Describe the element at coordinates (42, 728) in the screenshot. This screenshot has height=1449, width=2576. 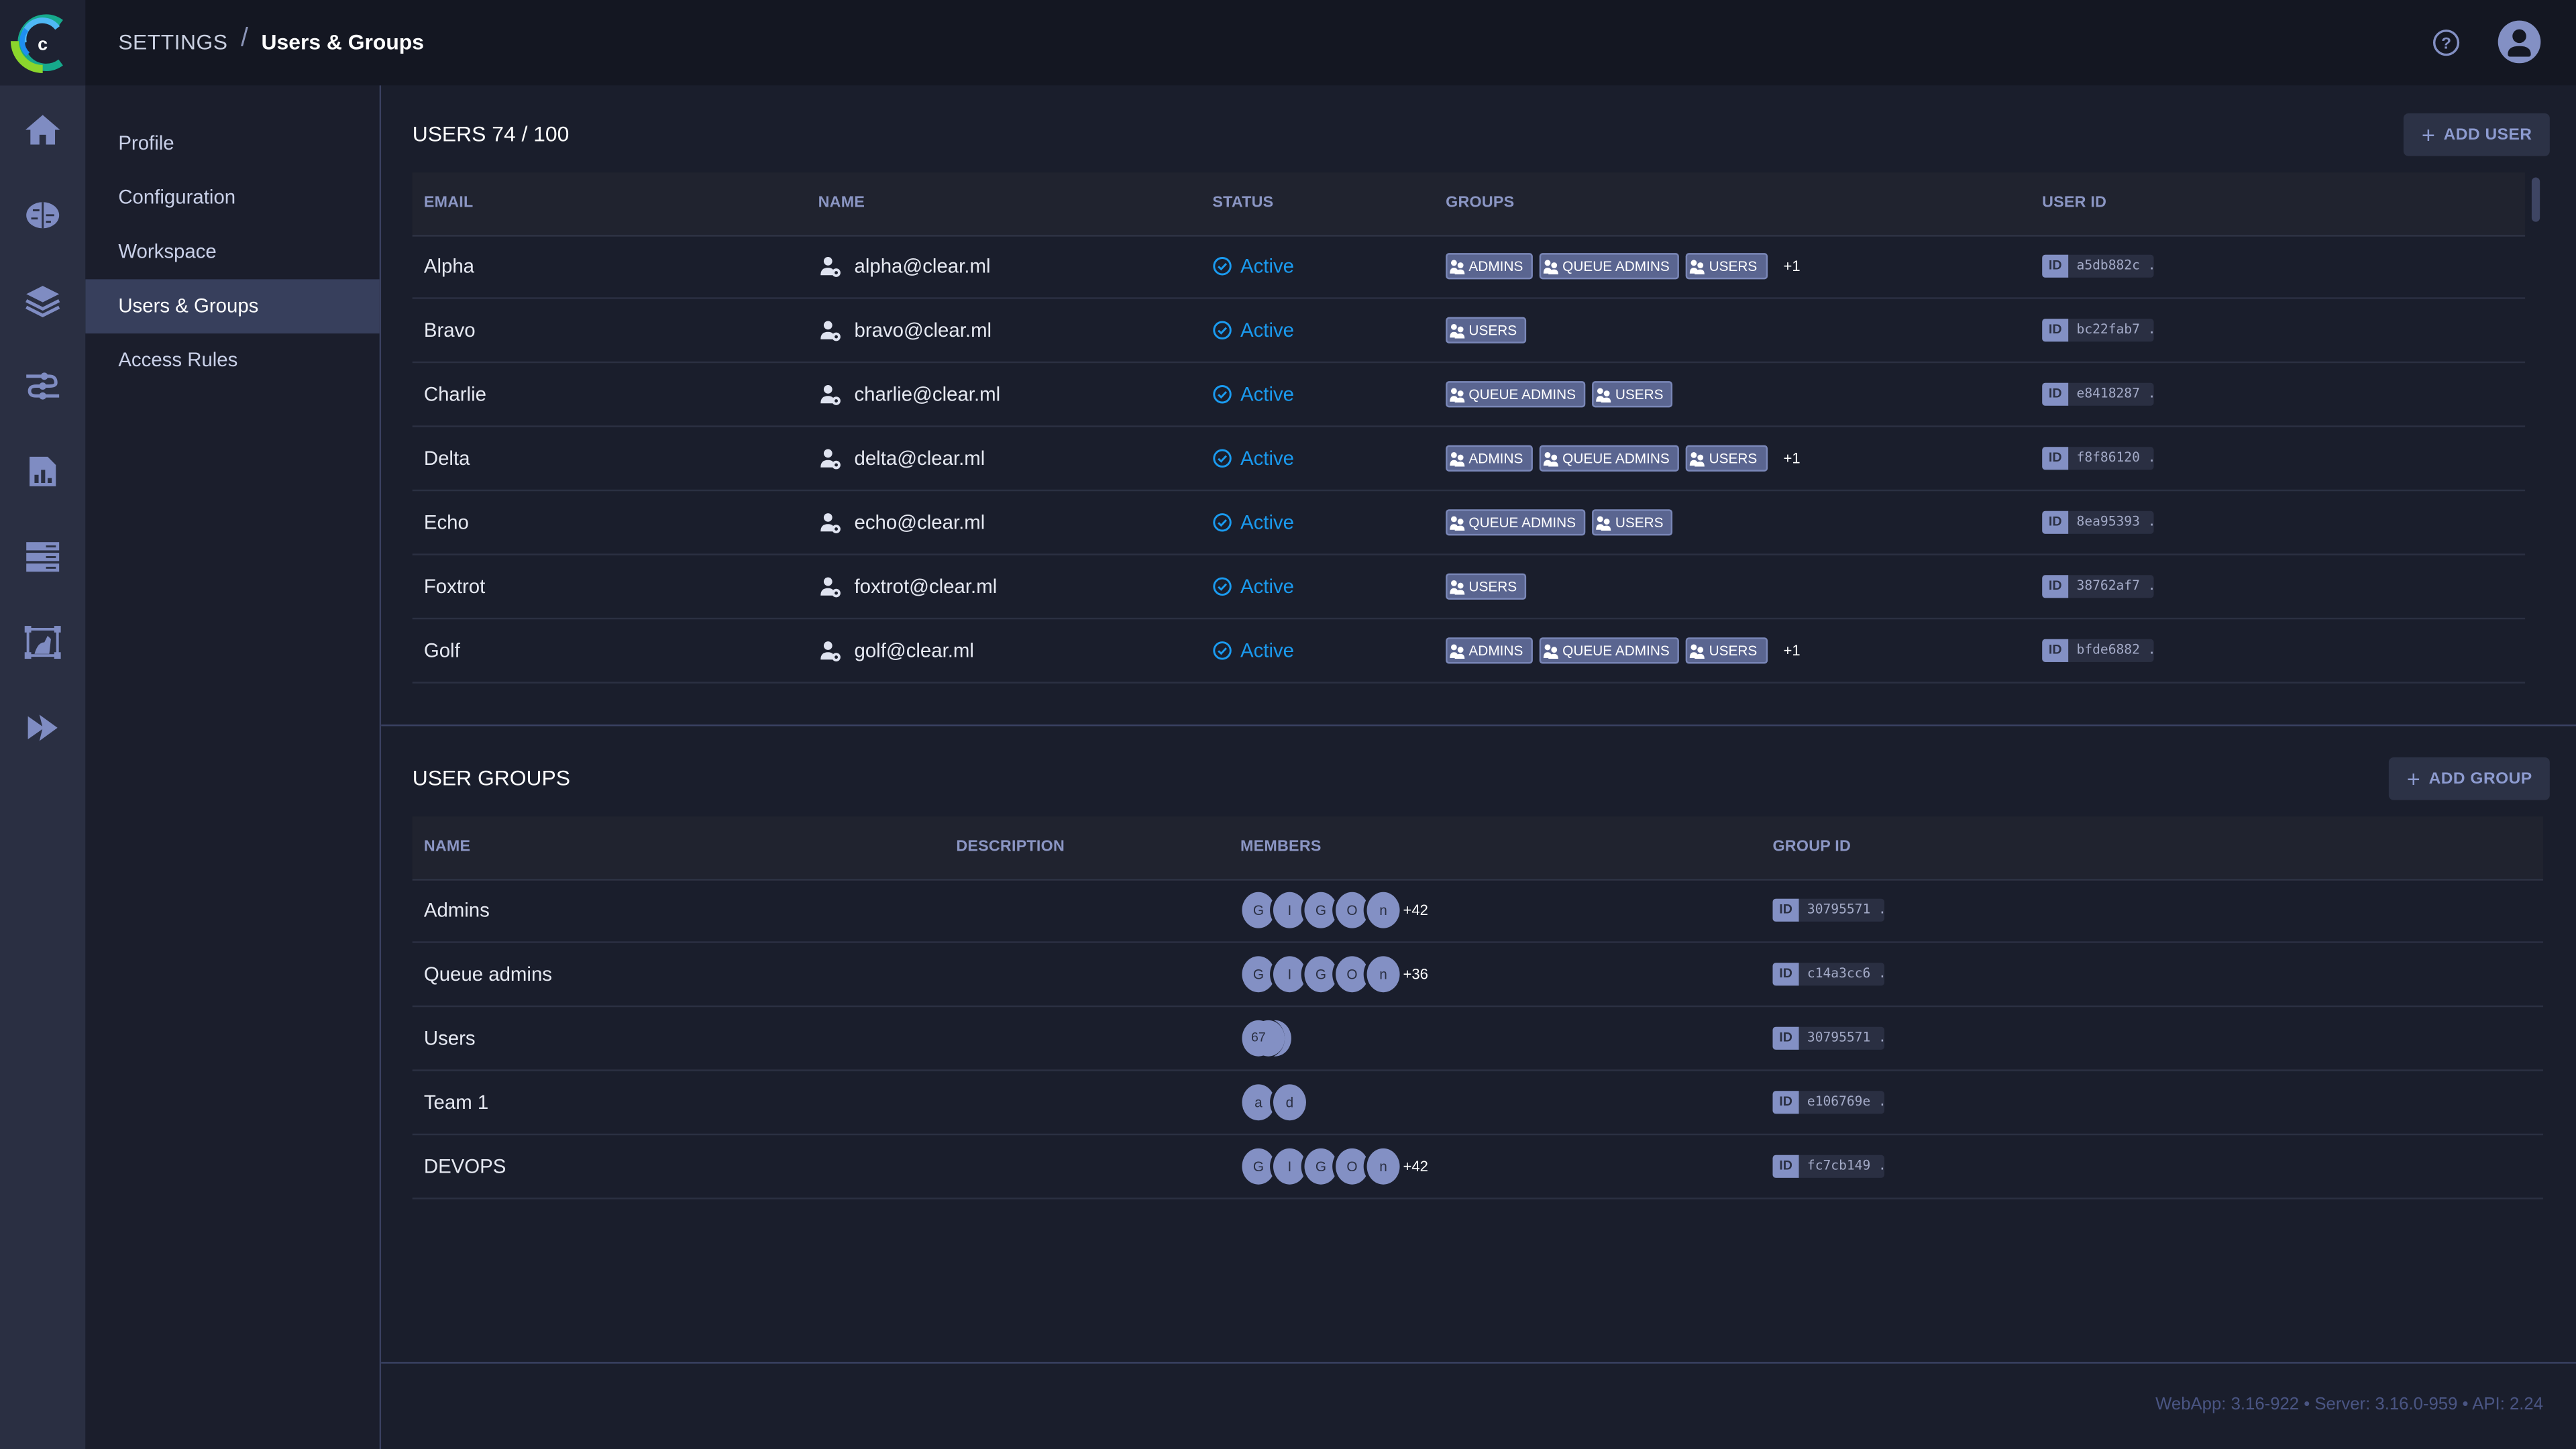
I see `rail-applications` at that location.